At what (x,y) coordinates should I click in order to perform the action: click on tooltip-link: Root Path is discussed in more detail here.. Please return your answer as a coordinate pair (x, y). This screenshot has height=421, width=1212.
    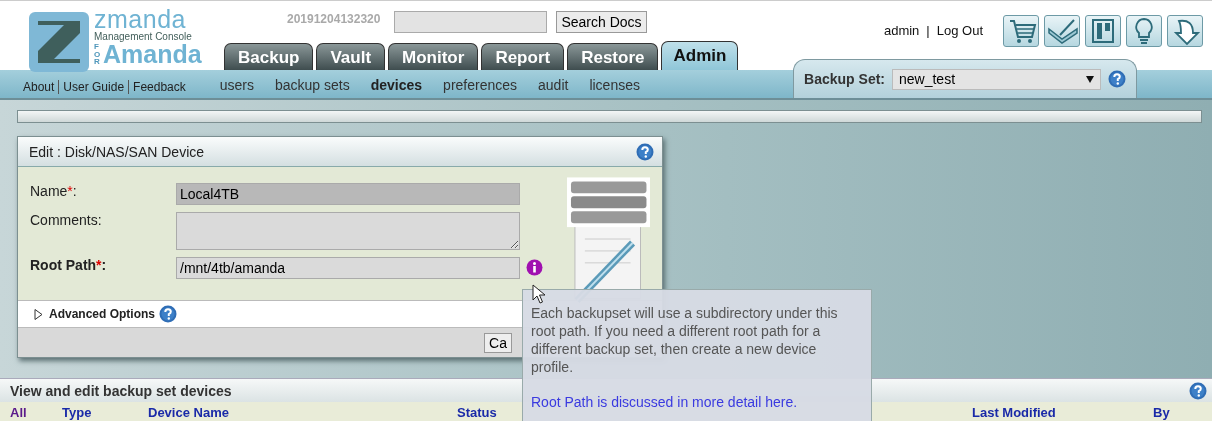
    Looking at the image, I should click on (664, 402).